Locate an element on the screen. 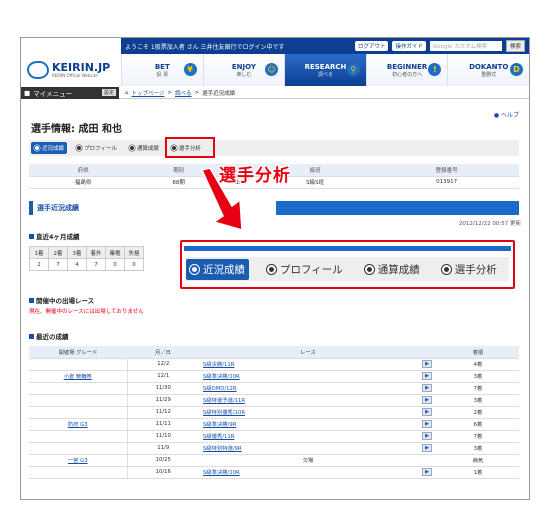  nav-label: DOKANTO is located at coordinates (489, 66).